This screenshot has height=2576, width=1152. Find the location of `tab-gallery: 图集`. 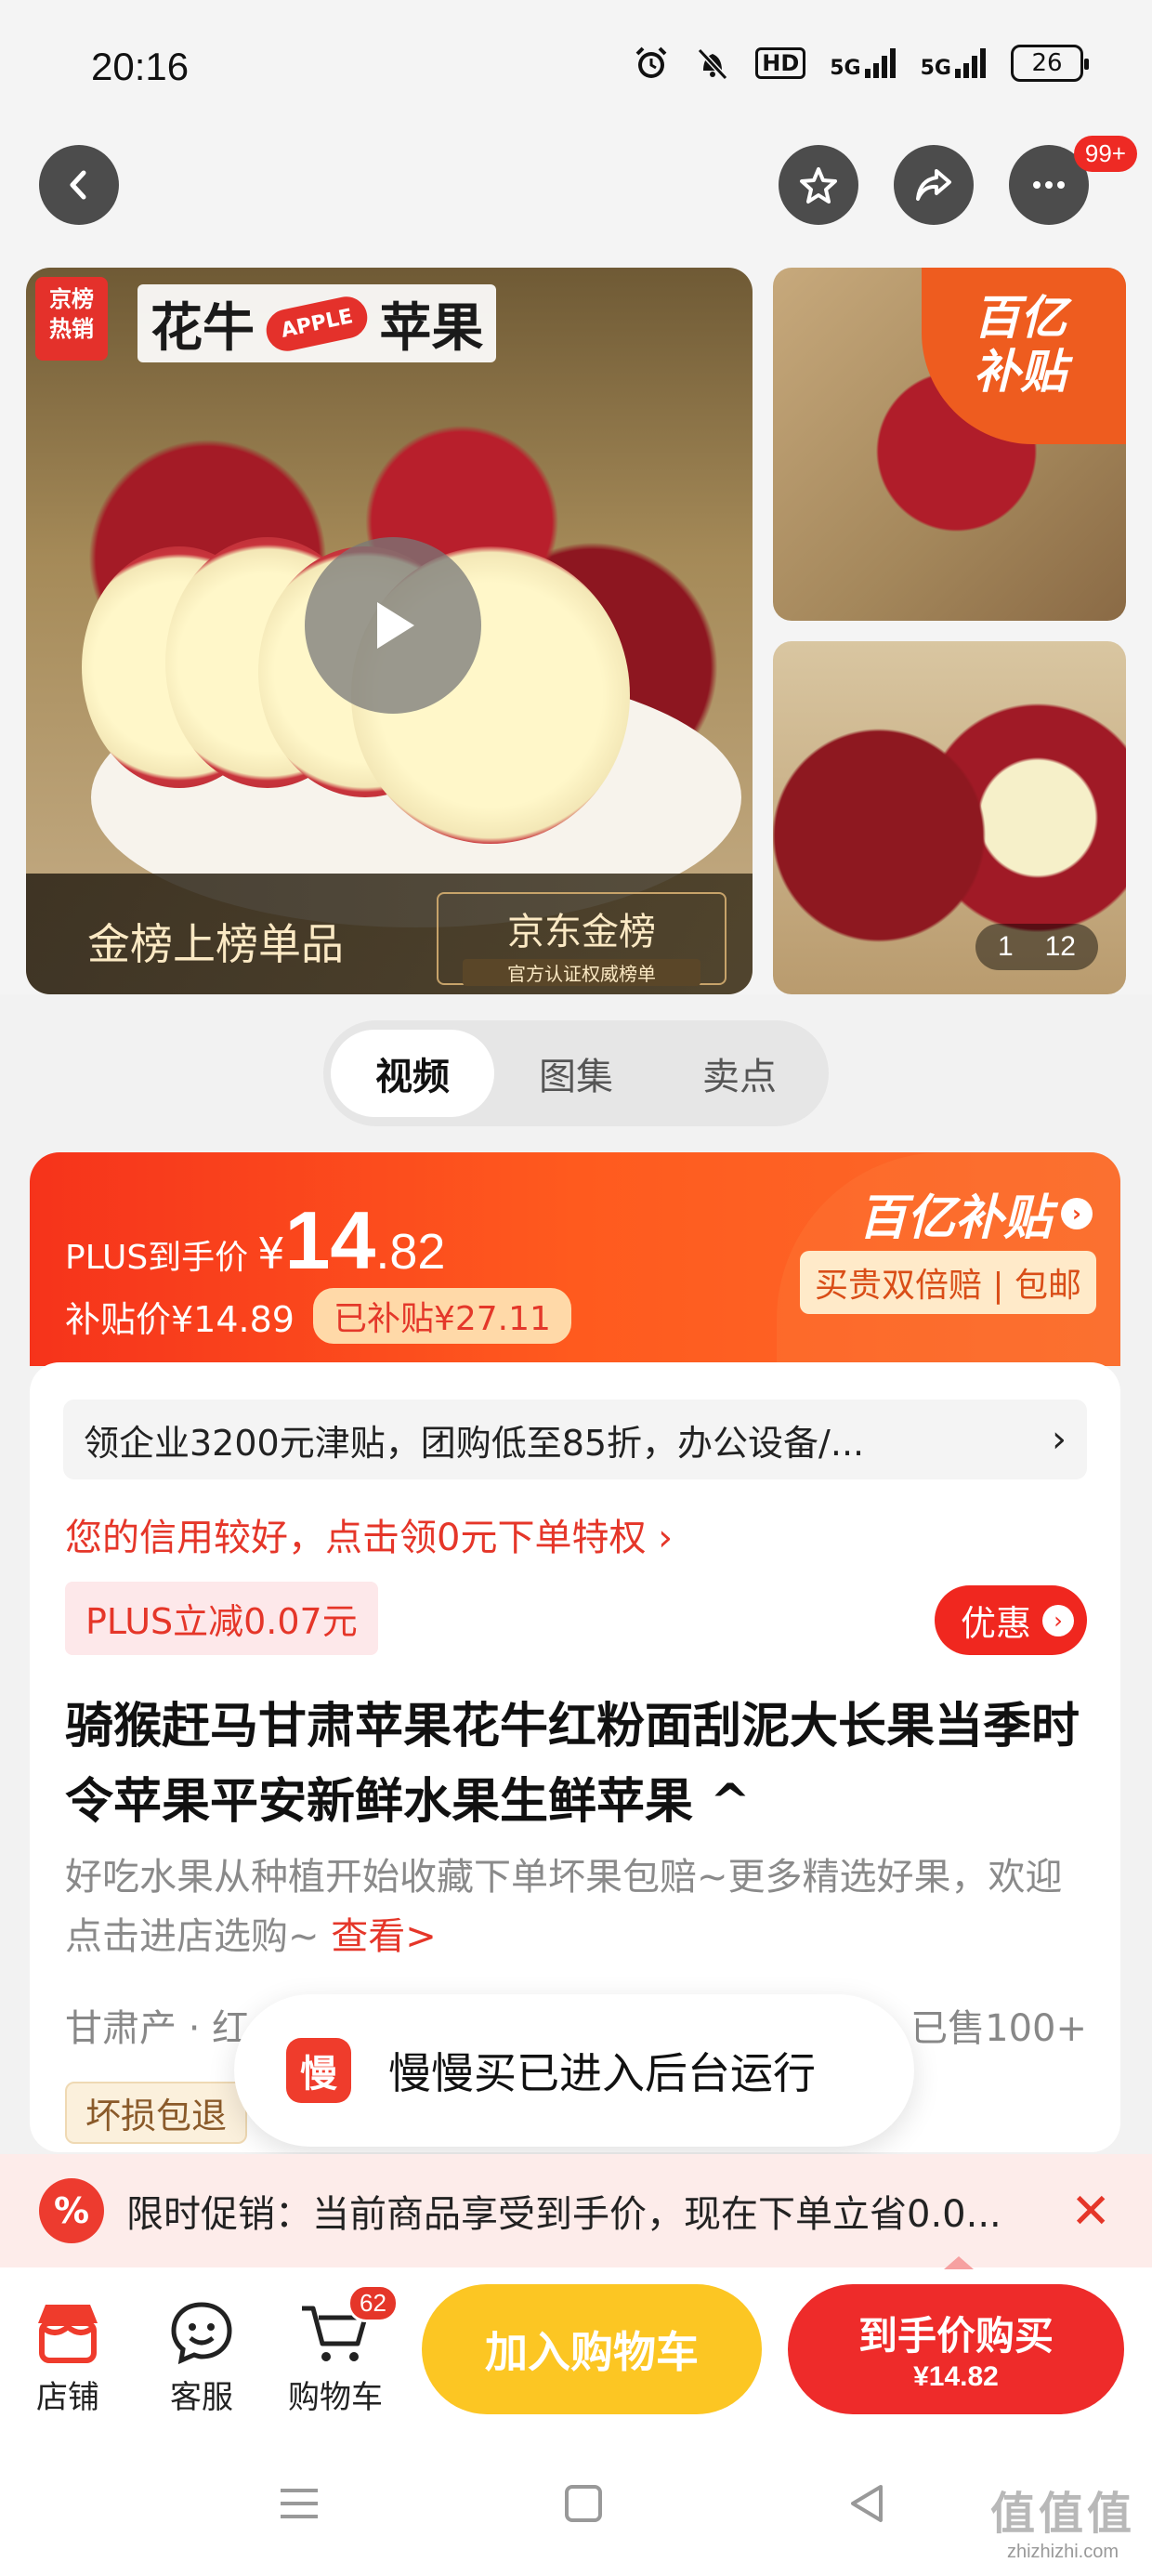

tab-gallery: 图集 is located at coordinates (576, 1073).